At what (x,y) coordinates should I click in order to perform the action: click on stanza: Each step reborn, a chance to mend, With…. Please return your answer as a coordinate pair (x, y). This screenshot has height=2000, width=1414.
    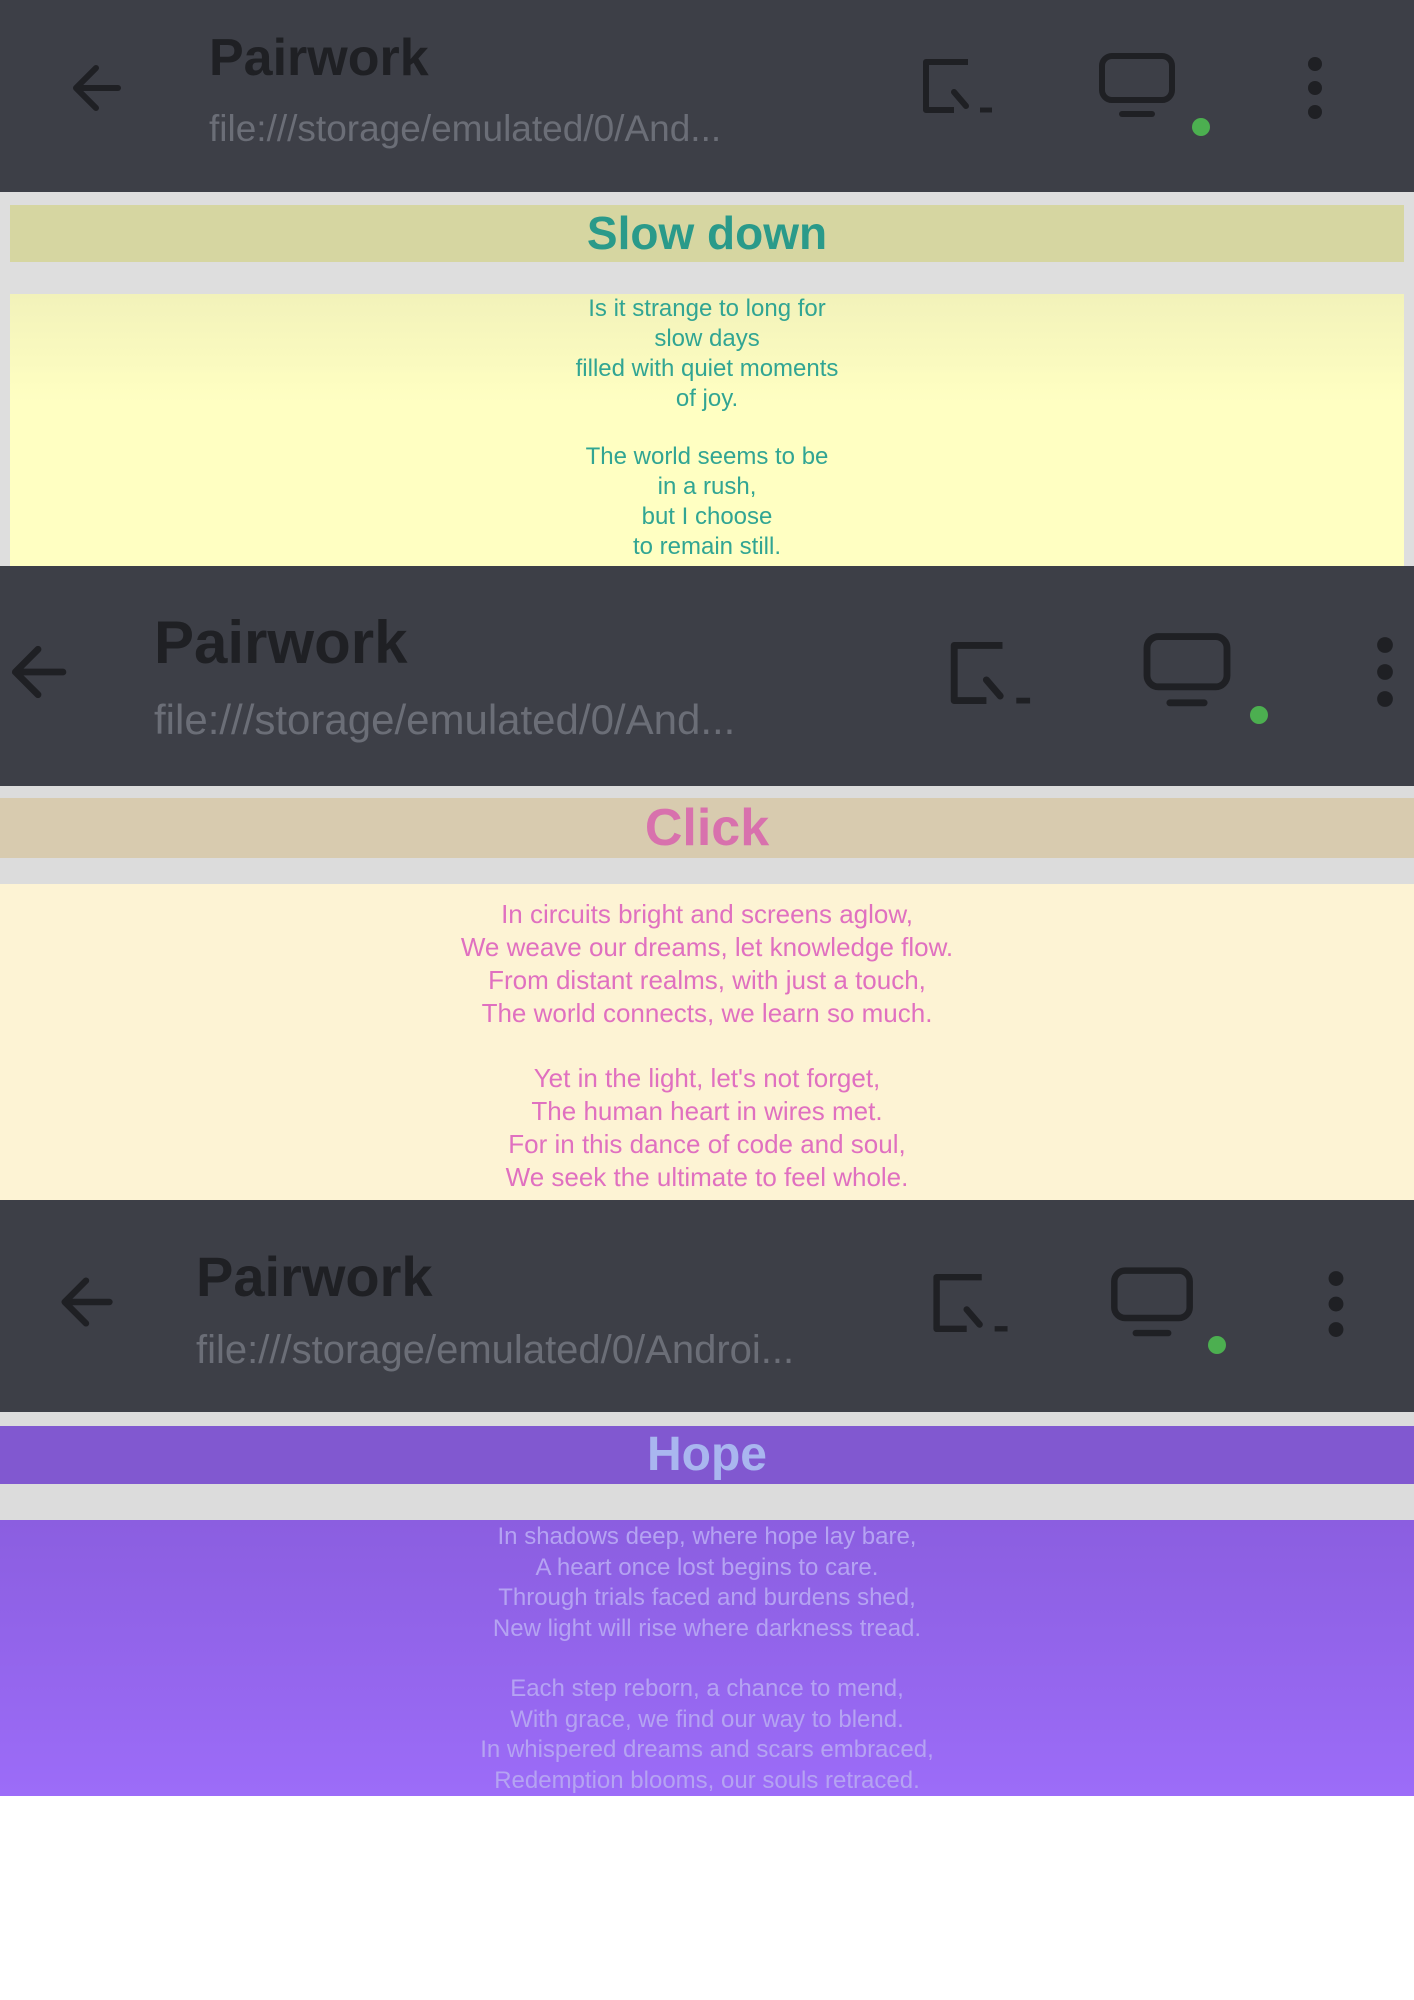
    Looking at the image, I should click on (707, 1735).